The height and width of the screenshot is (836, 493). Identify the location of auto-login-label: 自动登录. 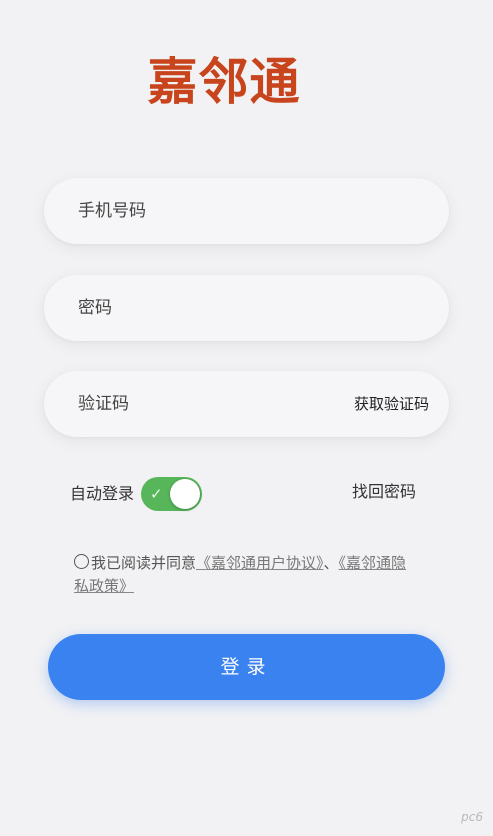
(102, 493).